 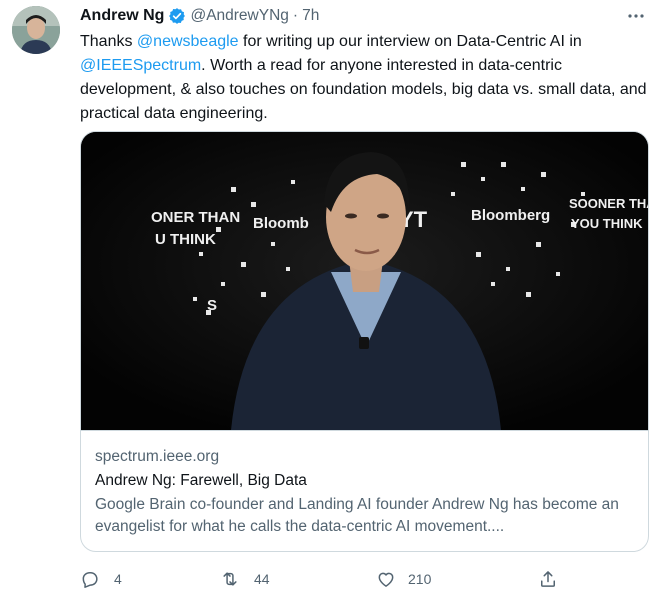 I want to click on retweet-icon, so click(x=230, y=579).